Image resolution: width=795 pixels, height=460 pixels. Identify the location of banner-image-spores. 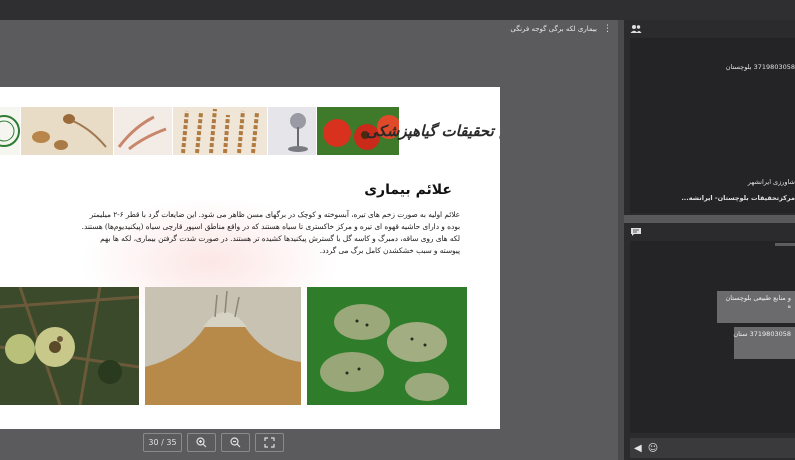
(67, 131).